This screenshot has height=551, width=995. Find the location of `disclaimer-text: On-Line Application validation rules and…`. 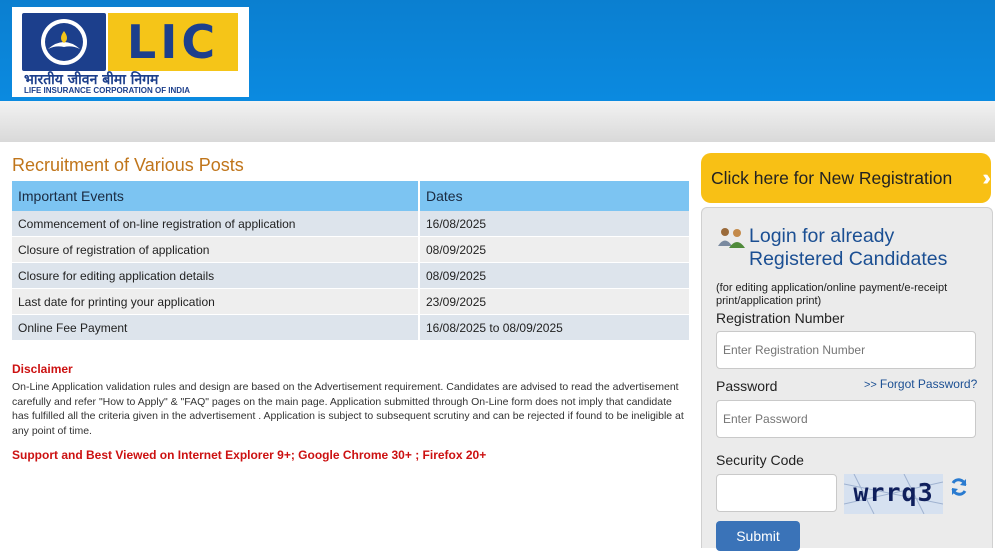

disclaimer-text: On-Line Application validation rules and… is located at coordinates (348, 409).